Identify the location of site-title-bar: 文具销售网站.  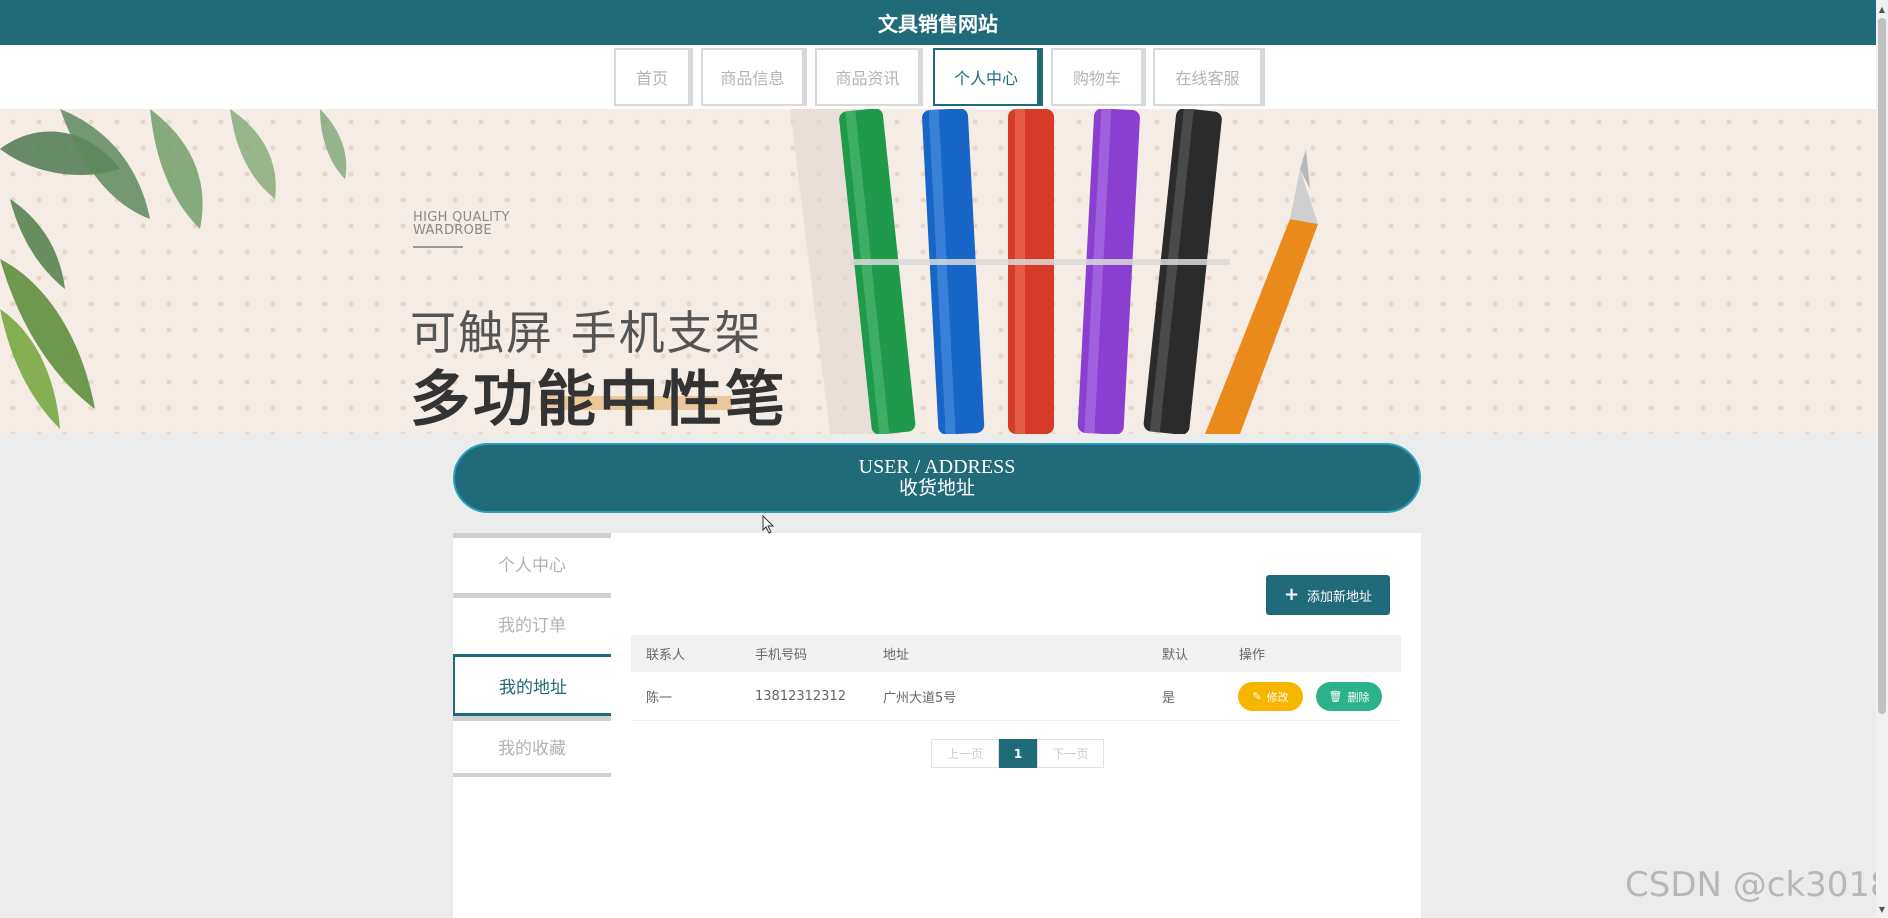
(938, 22).